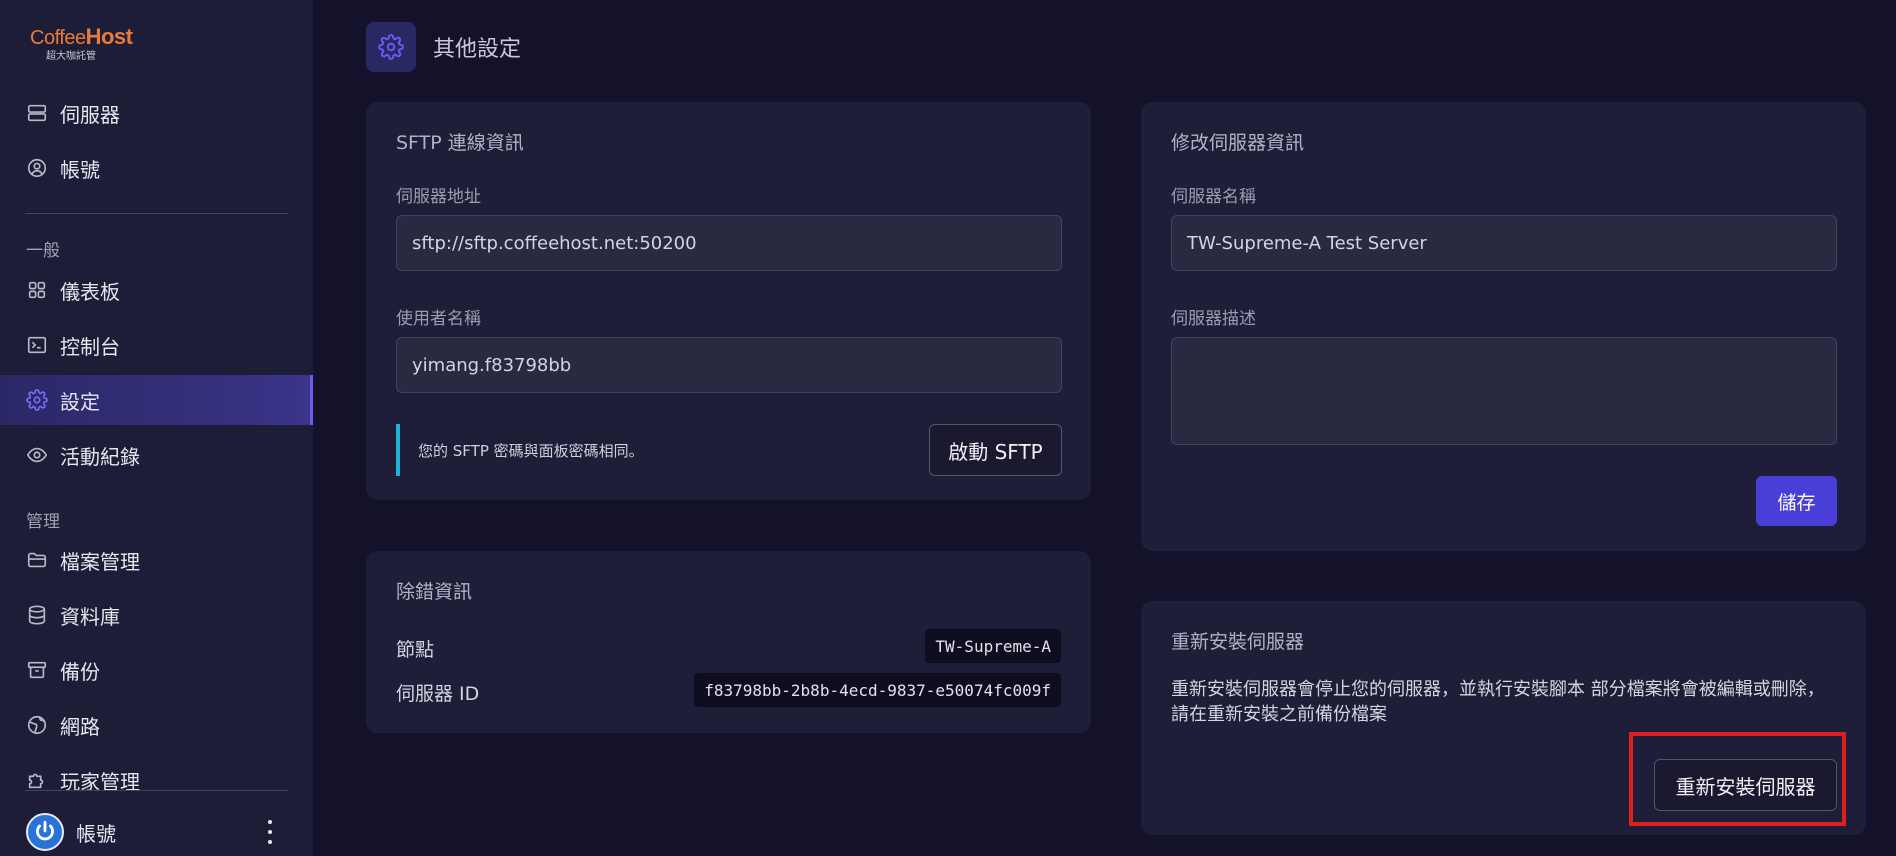  Describe the element at coordinates (71, 56) in the screenshot. I see `logo-tagline: 超大咖託管` at that location.